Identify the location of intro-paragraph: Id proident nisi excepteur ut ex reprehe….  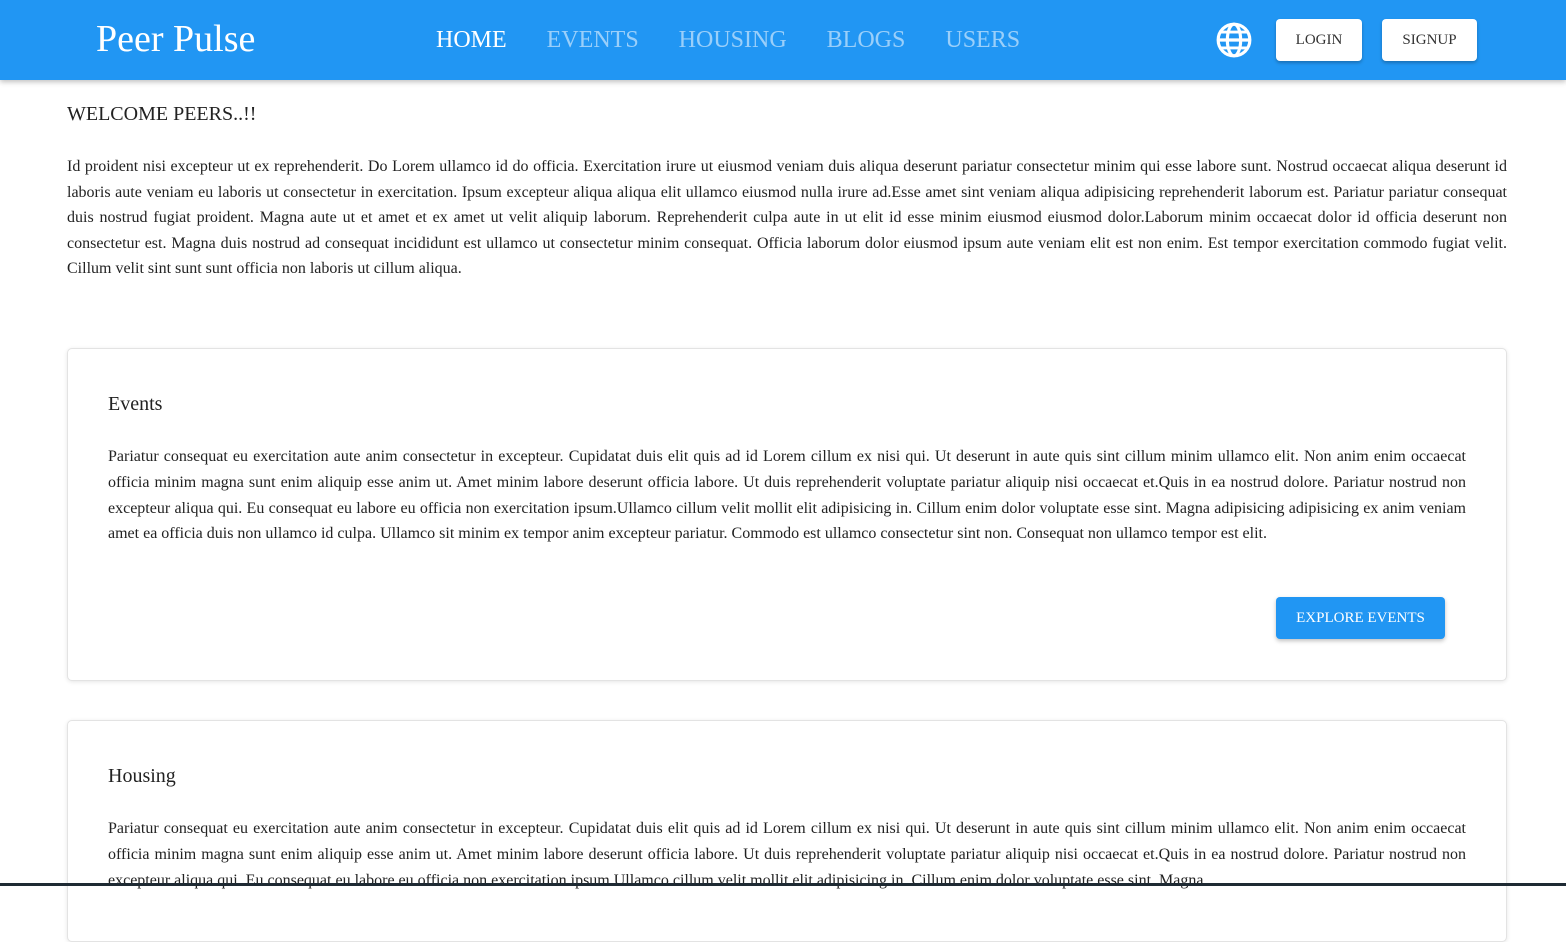
(787, 218).